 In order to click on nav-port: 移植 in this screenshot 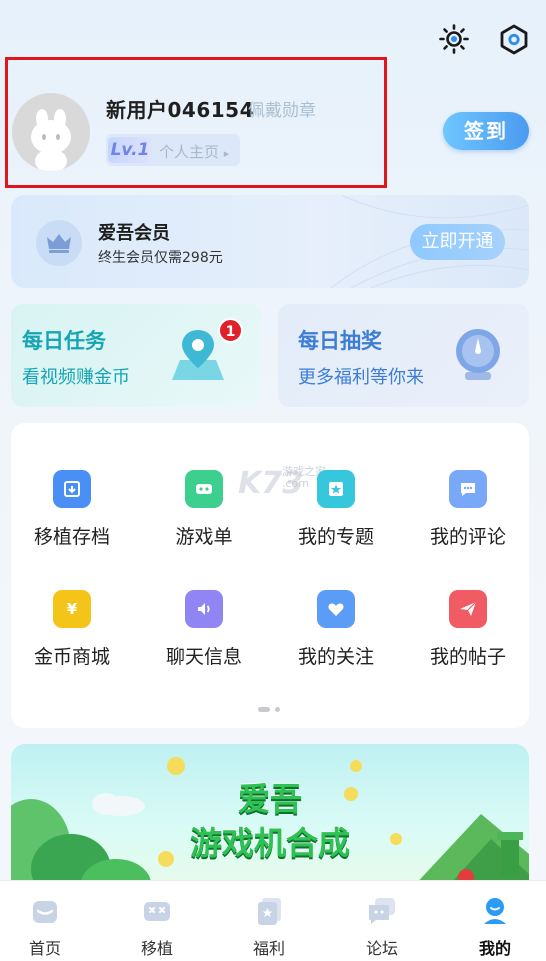, I will do `click(157, 921)`.